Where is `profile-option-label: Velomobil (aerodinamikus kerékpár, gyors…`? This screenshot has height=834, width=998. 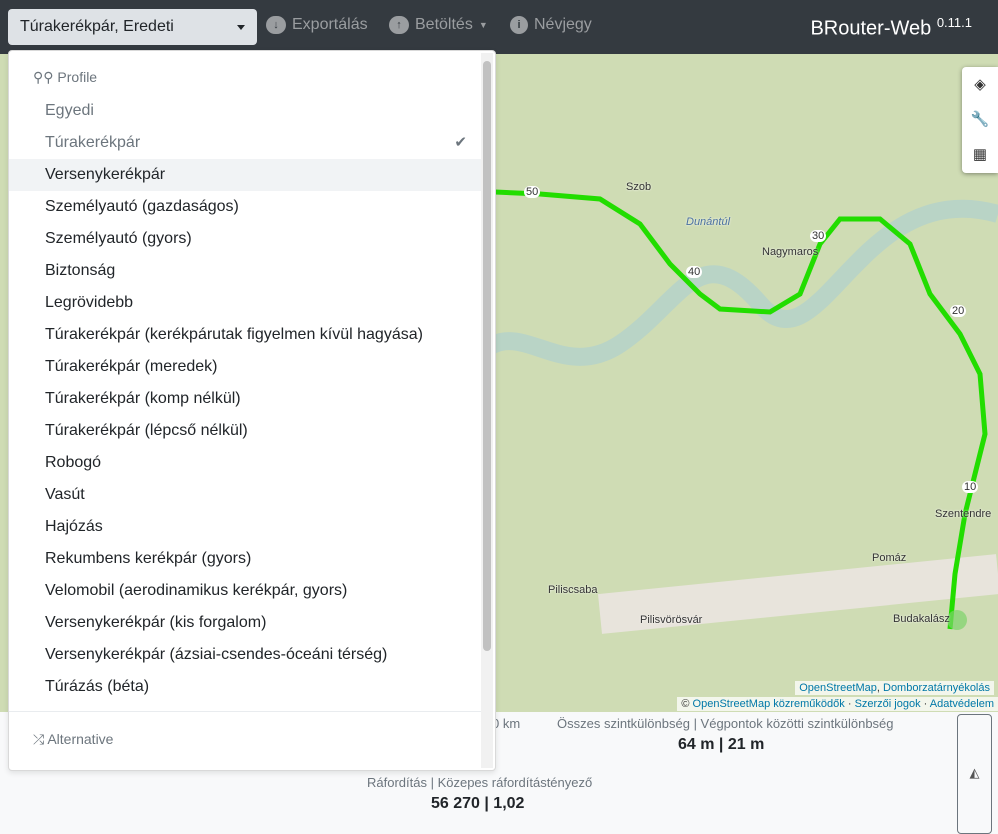
profile-option-label: Velomobil (aerodinamikus kerékpár, gyors… is located at coordinates (196, 590).